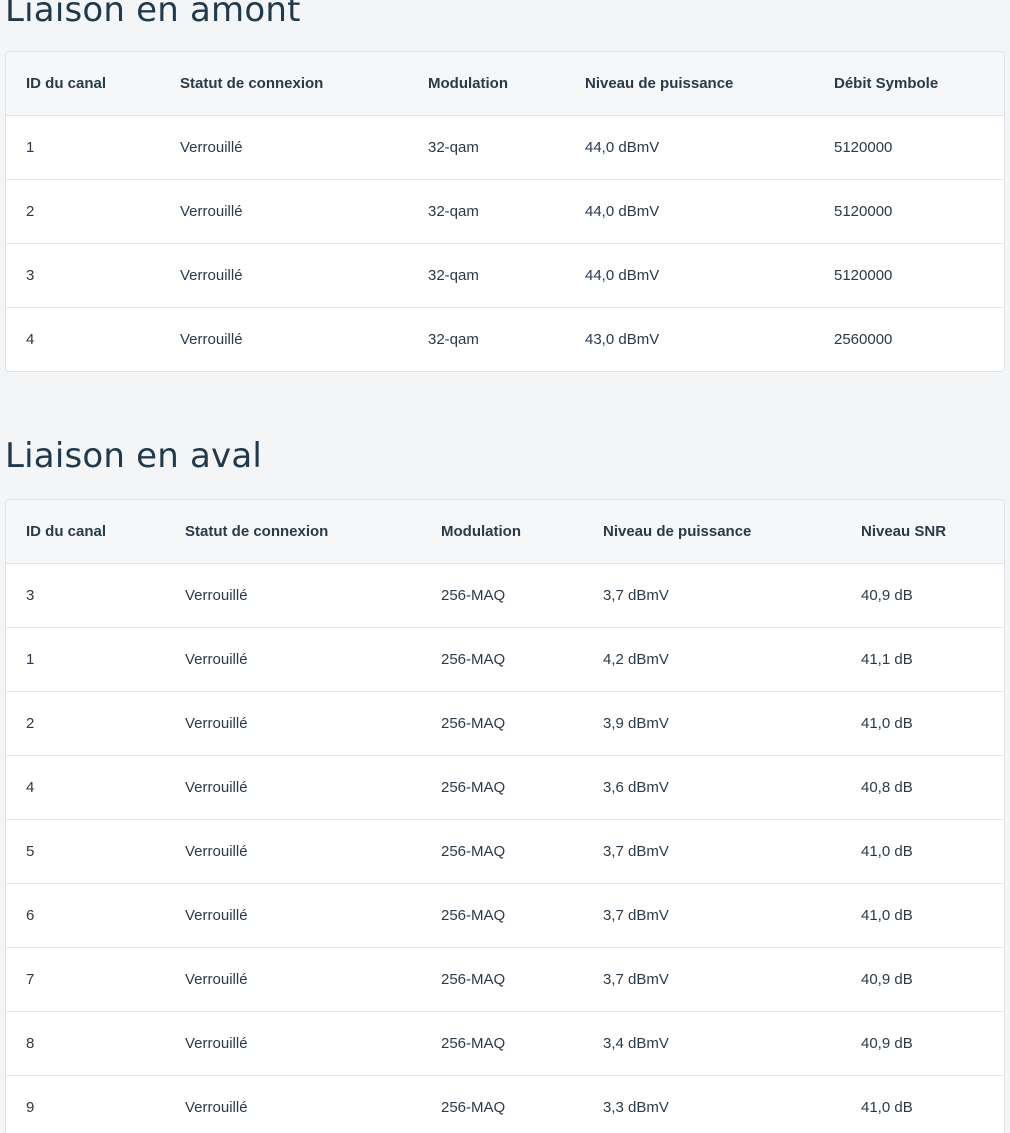 This screenshot has width=1010, height=1133. Describe the element at coordinates (30, 1107) in the screenshot. I see `downstream-cell-channel-id: 9` at that location.